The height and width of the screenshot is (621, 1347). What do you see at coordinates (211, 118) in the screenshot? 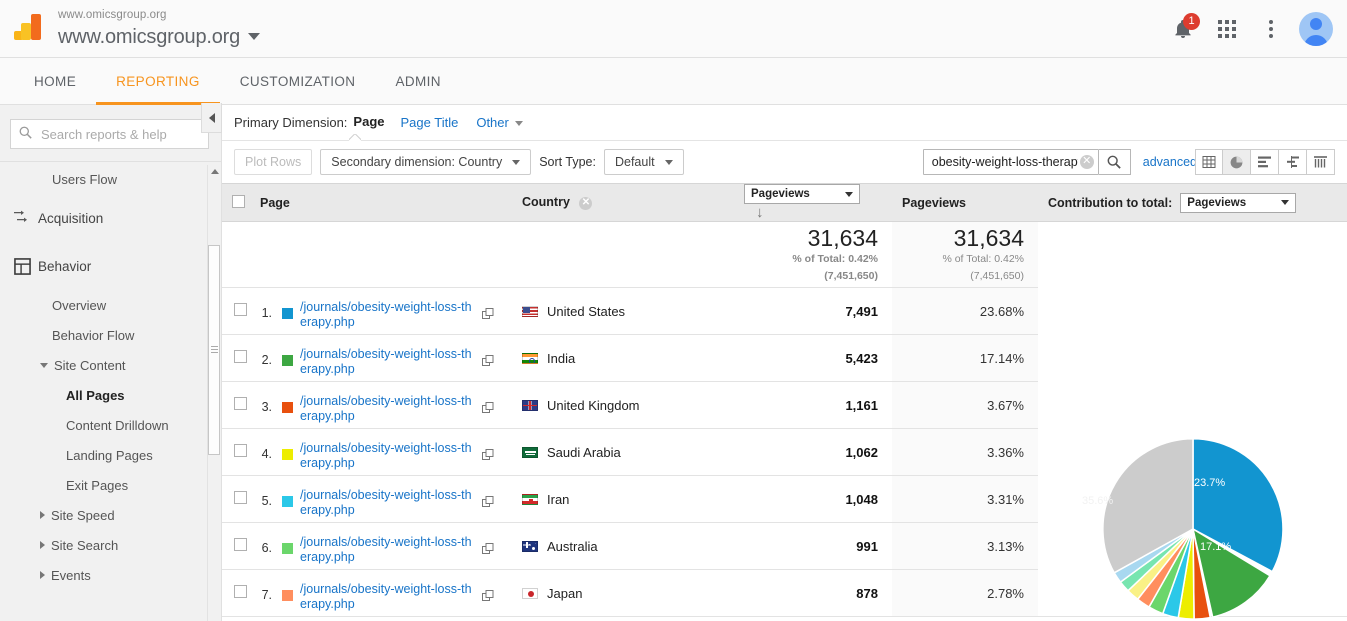
I see `sidebar-collapse-button` at bounding box center [211, 118].